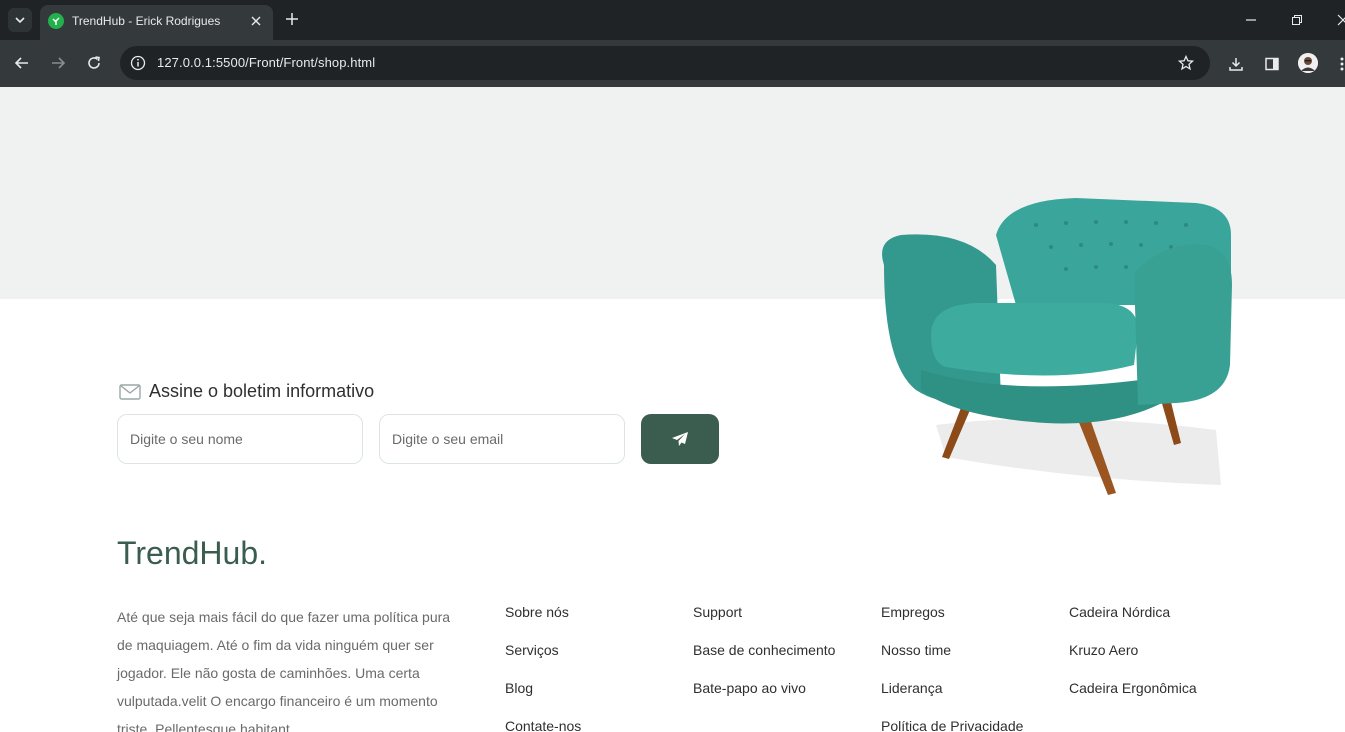 Image resolution: width=1345 pixels, height=732 pixels. I want to click on footer-link: Base de conhecimento, so click(764, 658).